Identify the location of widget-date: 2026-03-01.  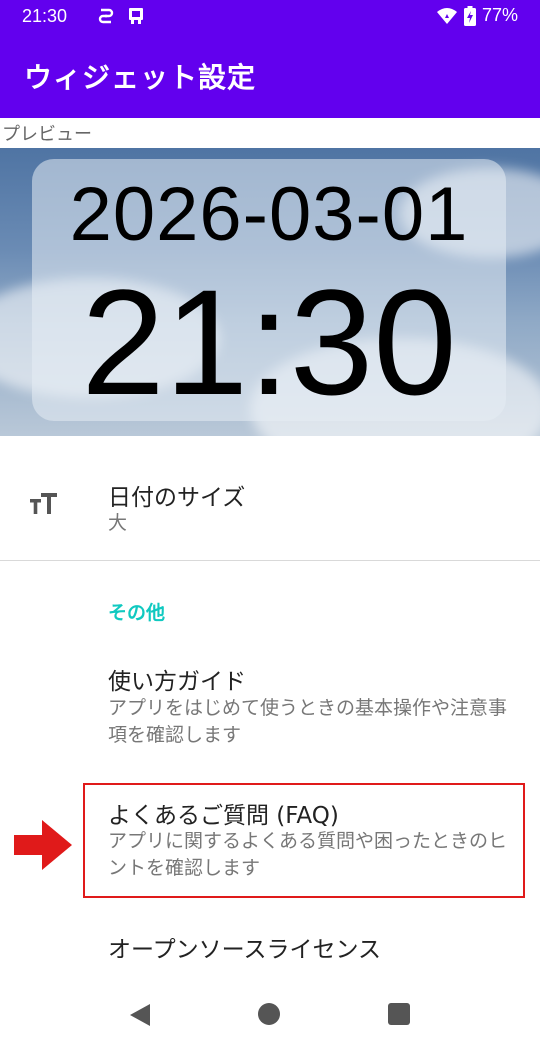
(269, 214).